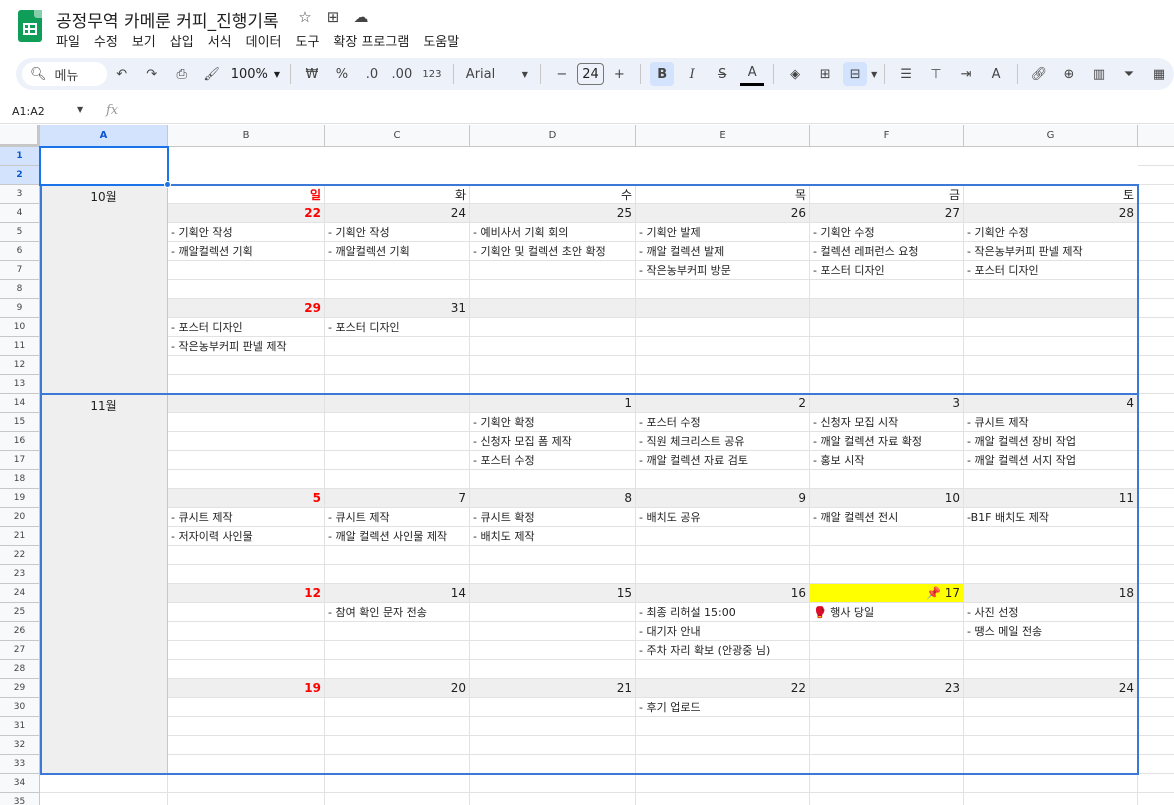 This screenshot has height=805, width=1174. Describe the element at coordinates (20, 631) in the screenshot. I see `row-header: 26` at that location.